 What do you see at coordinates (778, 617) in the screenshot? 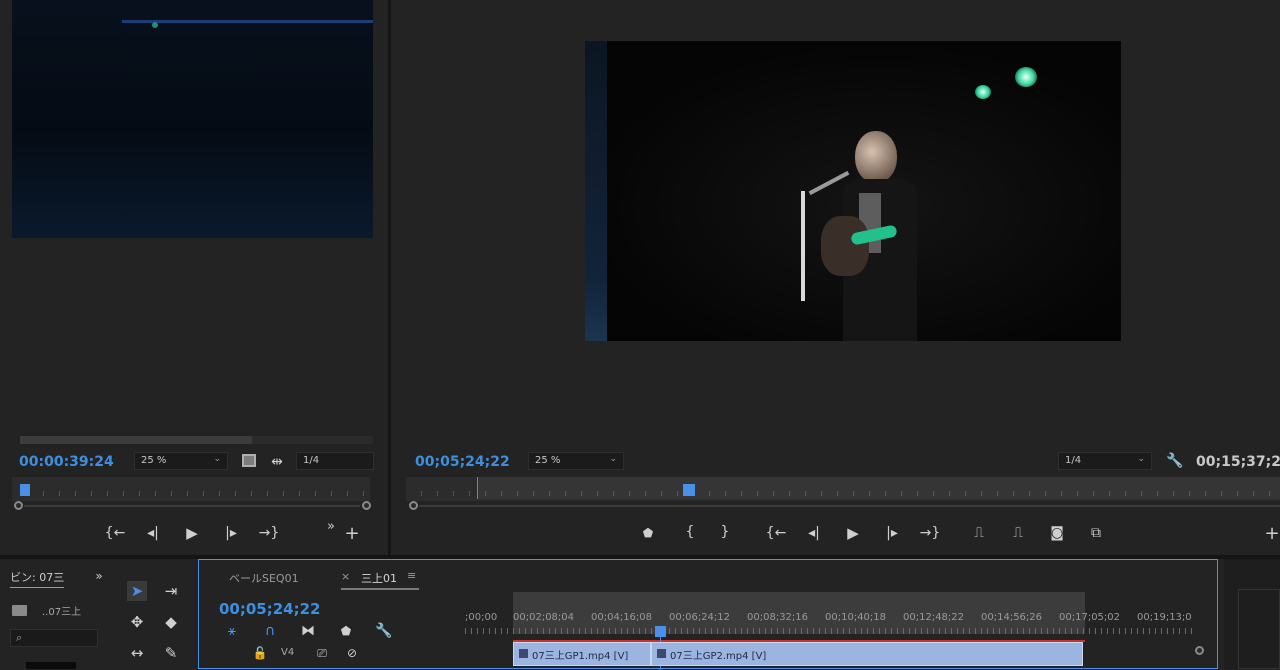
I see `ruler-tick: 00;08;32;16` at bounding box center [778, 617].